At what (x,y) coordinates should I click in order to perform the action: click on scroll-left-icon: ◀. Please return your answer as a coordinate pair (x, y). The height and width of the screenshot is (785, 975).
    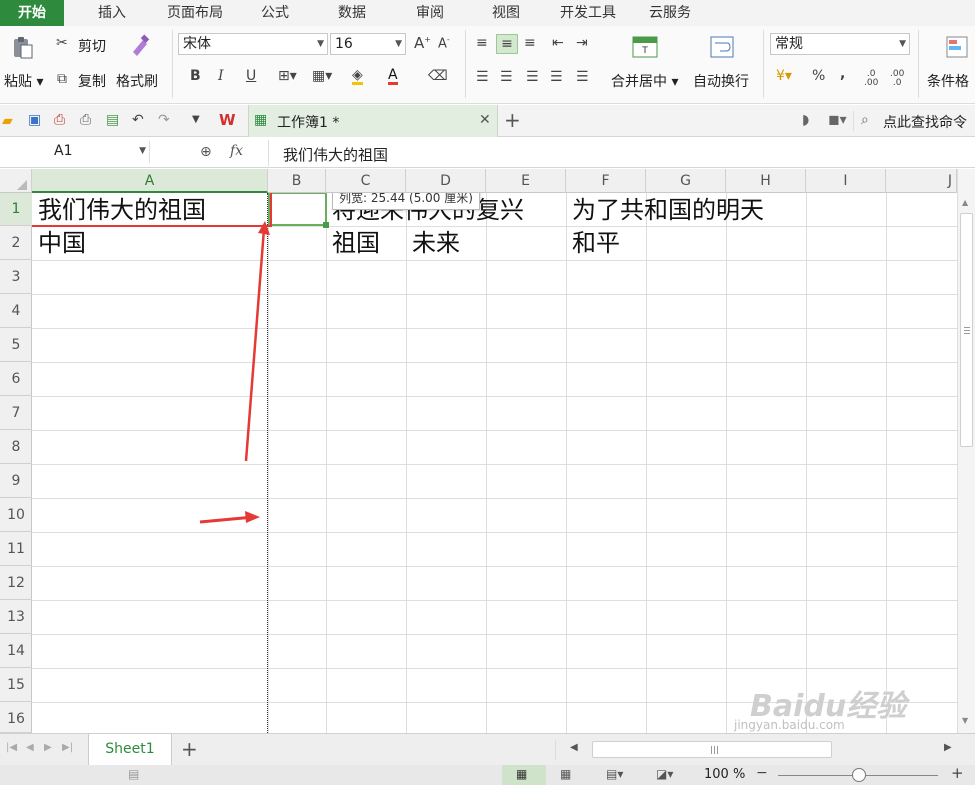
    Looking at the image, I should click on (574, 748).